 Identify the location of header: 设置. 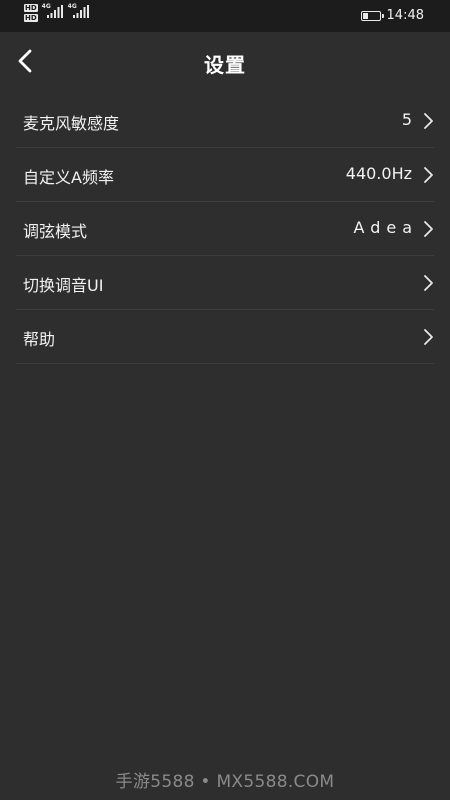
(225, 63).